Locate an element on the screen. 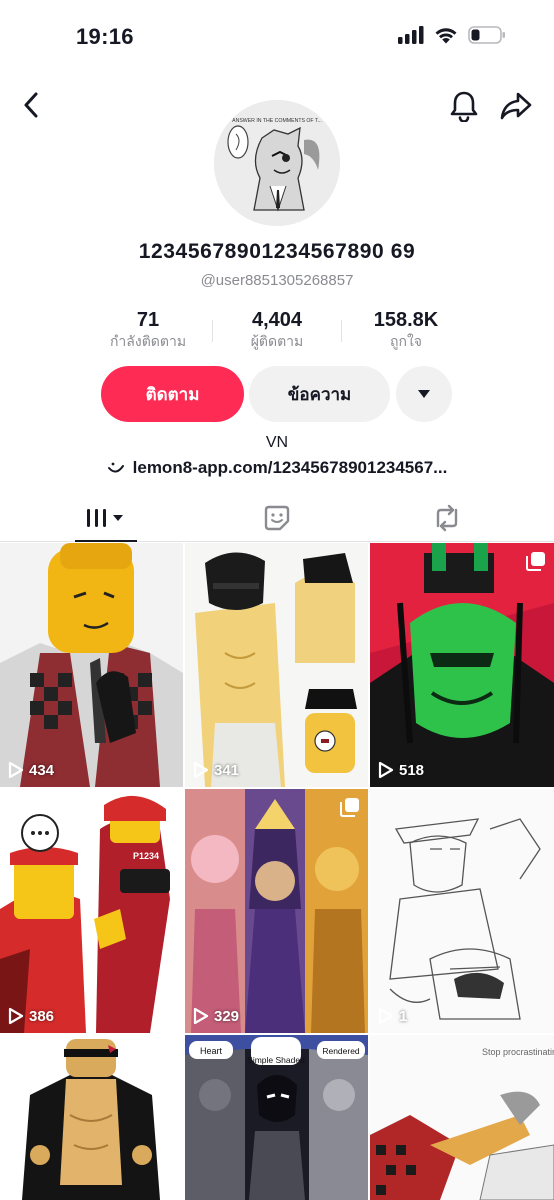  view-count-text: 386 is located at coordinates (42, 1016).